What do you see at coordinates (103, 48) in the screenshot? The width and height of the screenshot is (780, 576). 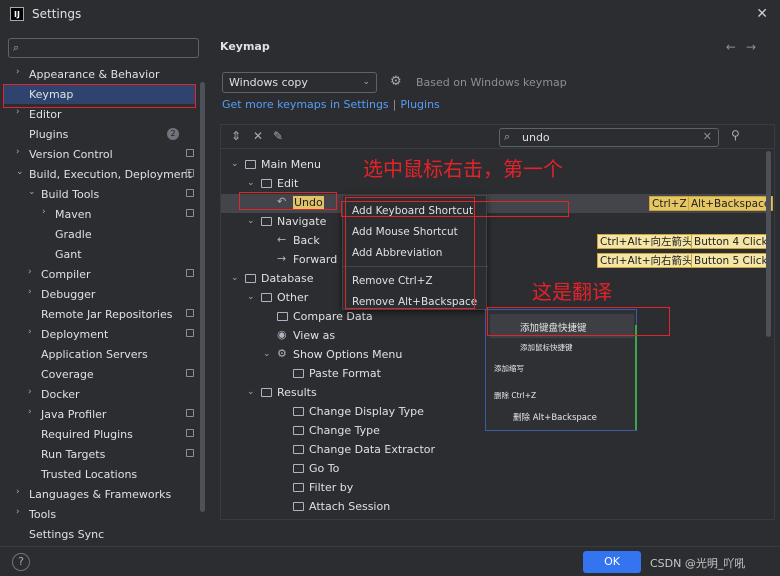 I see `settings-search-input: ⌕` at bounding box center [103, 48].